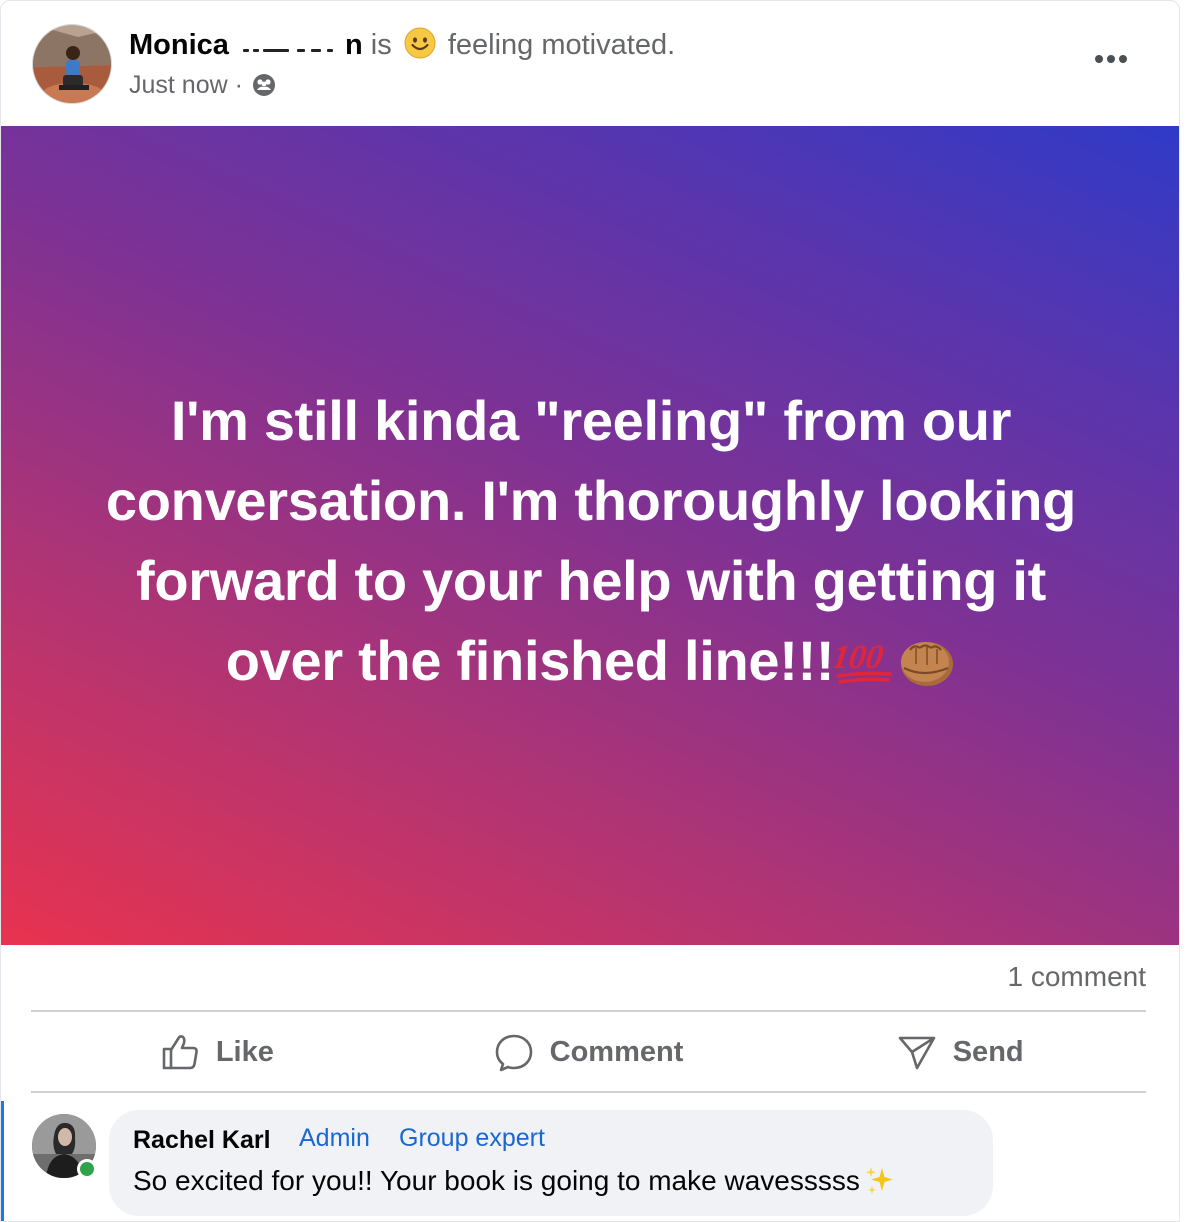  What do you see at coordinates (1077, 977) in the screenshot?
I see `comment-count: 1 comment` at bounding box center [1077, 977].